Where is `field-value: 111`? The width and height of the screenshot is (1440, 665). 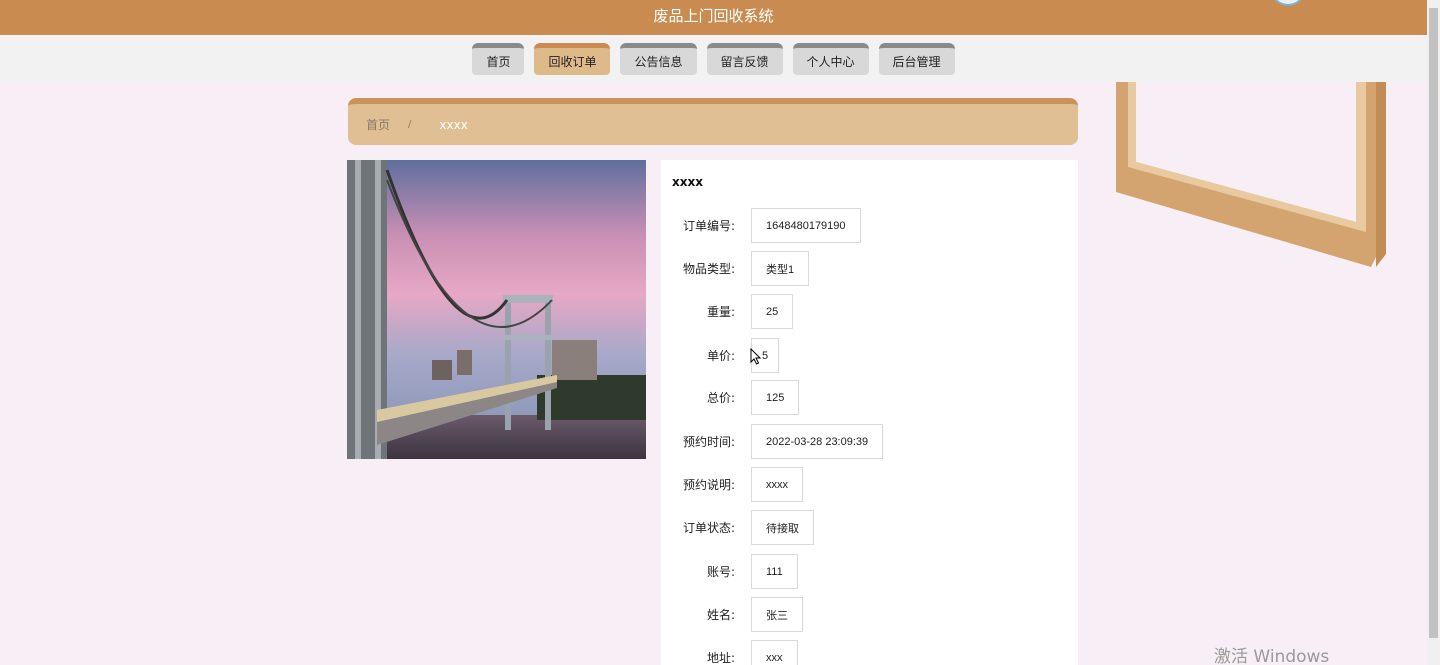 field-value: 111 is located at coordinates (774, 571).